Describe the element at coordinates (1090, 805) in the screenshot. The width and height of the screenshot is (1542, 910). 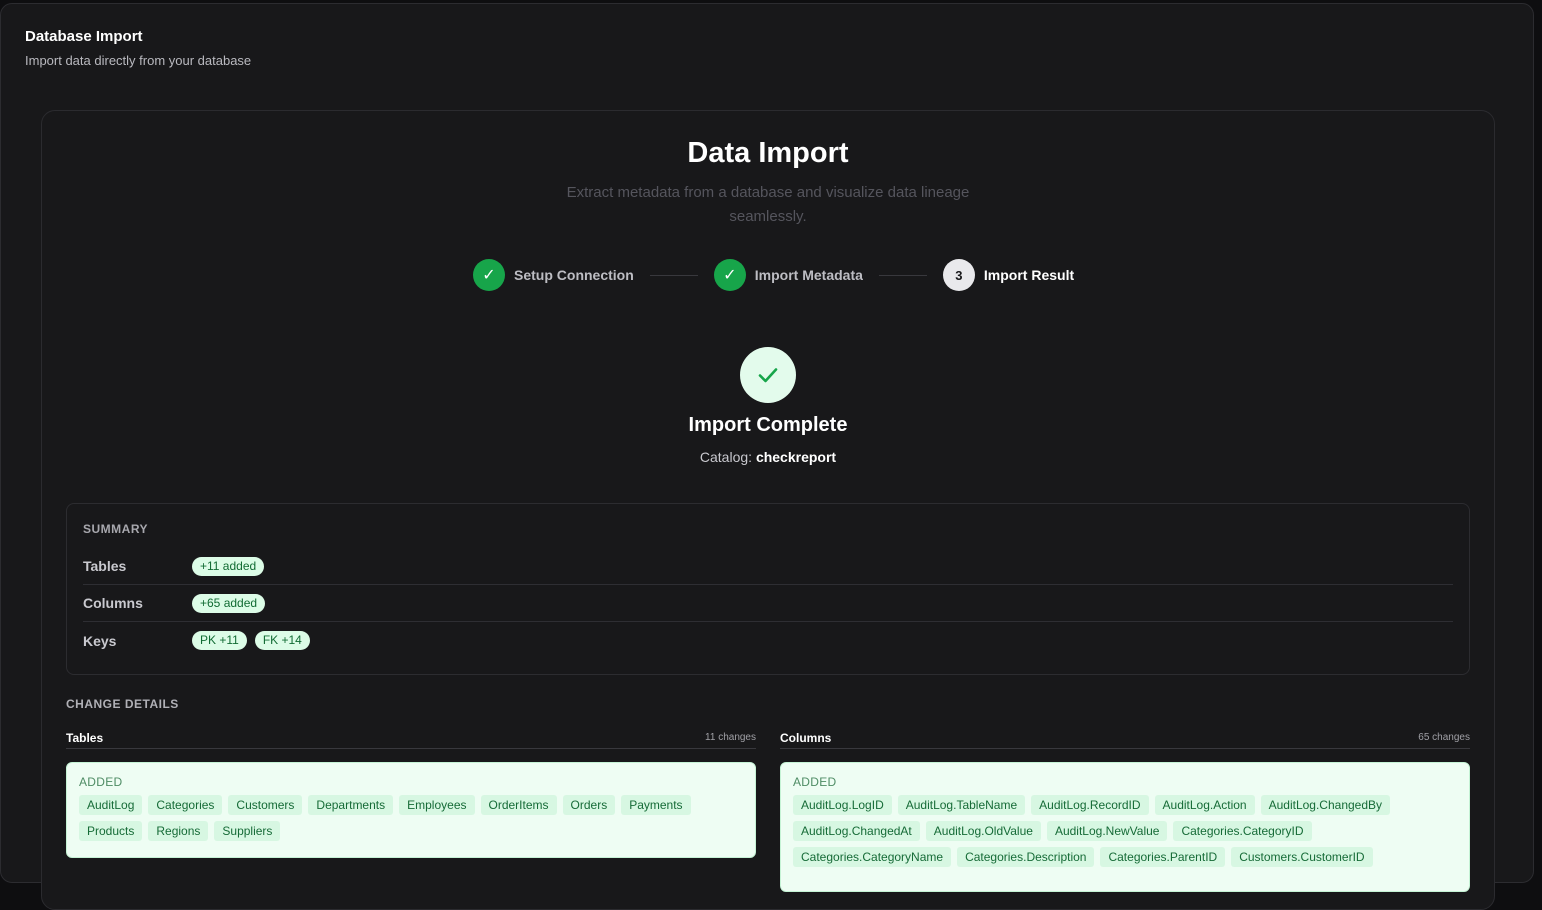
I see `added-item-chip: AuditLog.RecordID` at that location.